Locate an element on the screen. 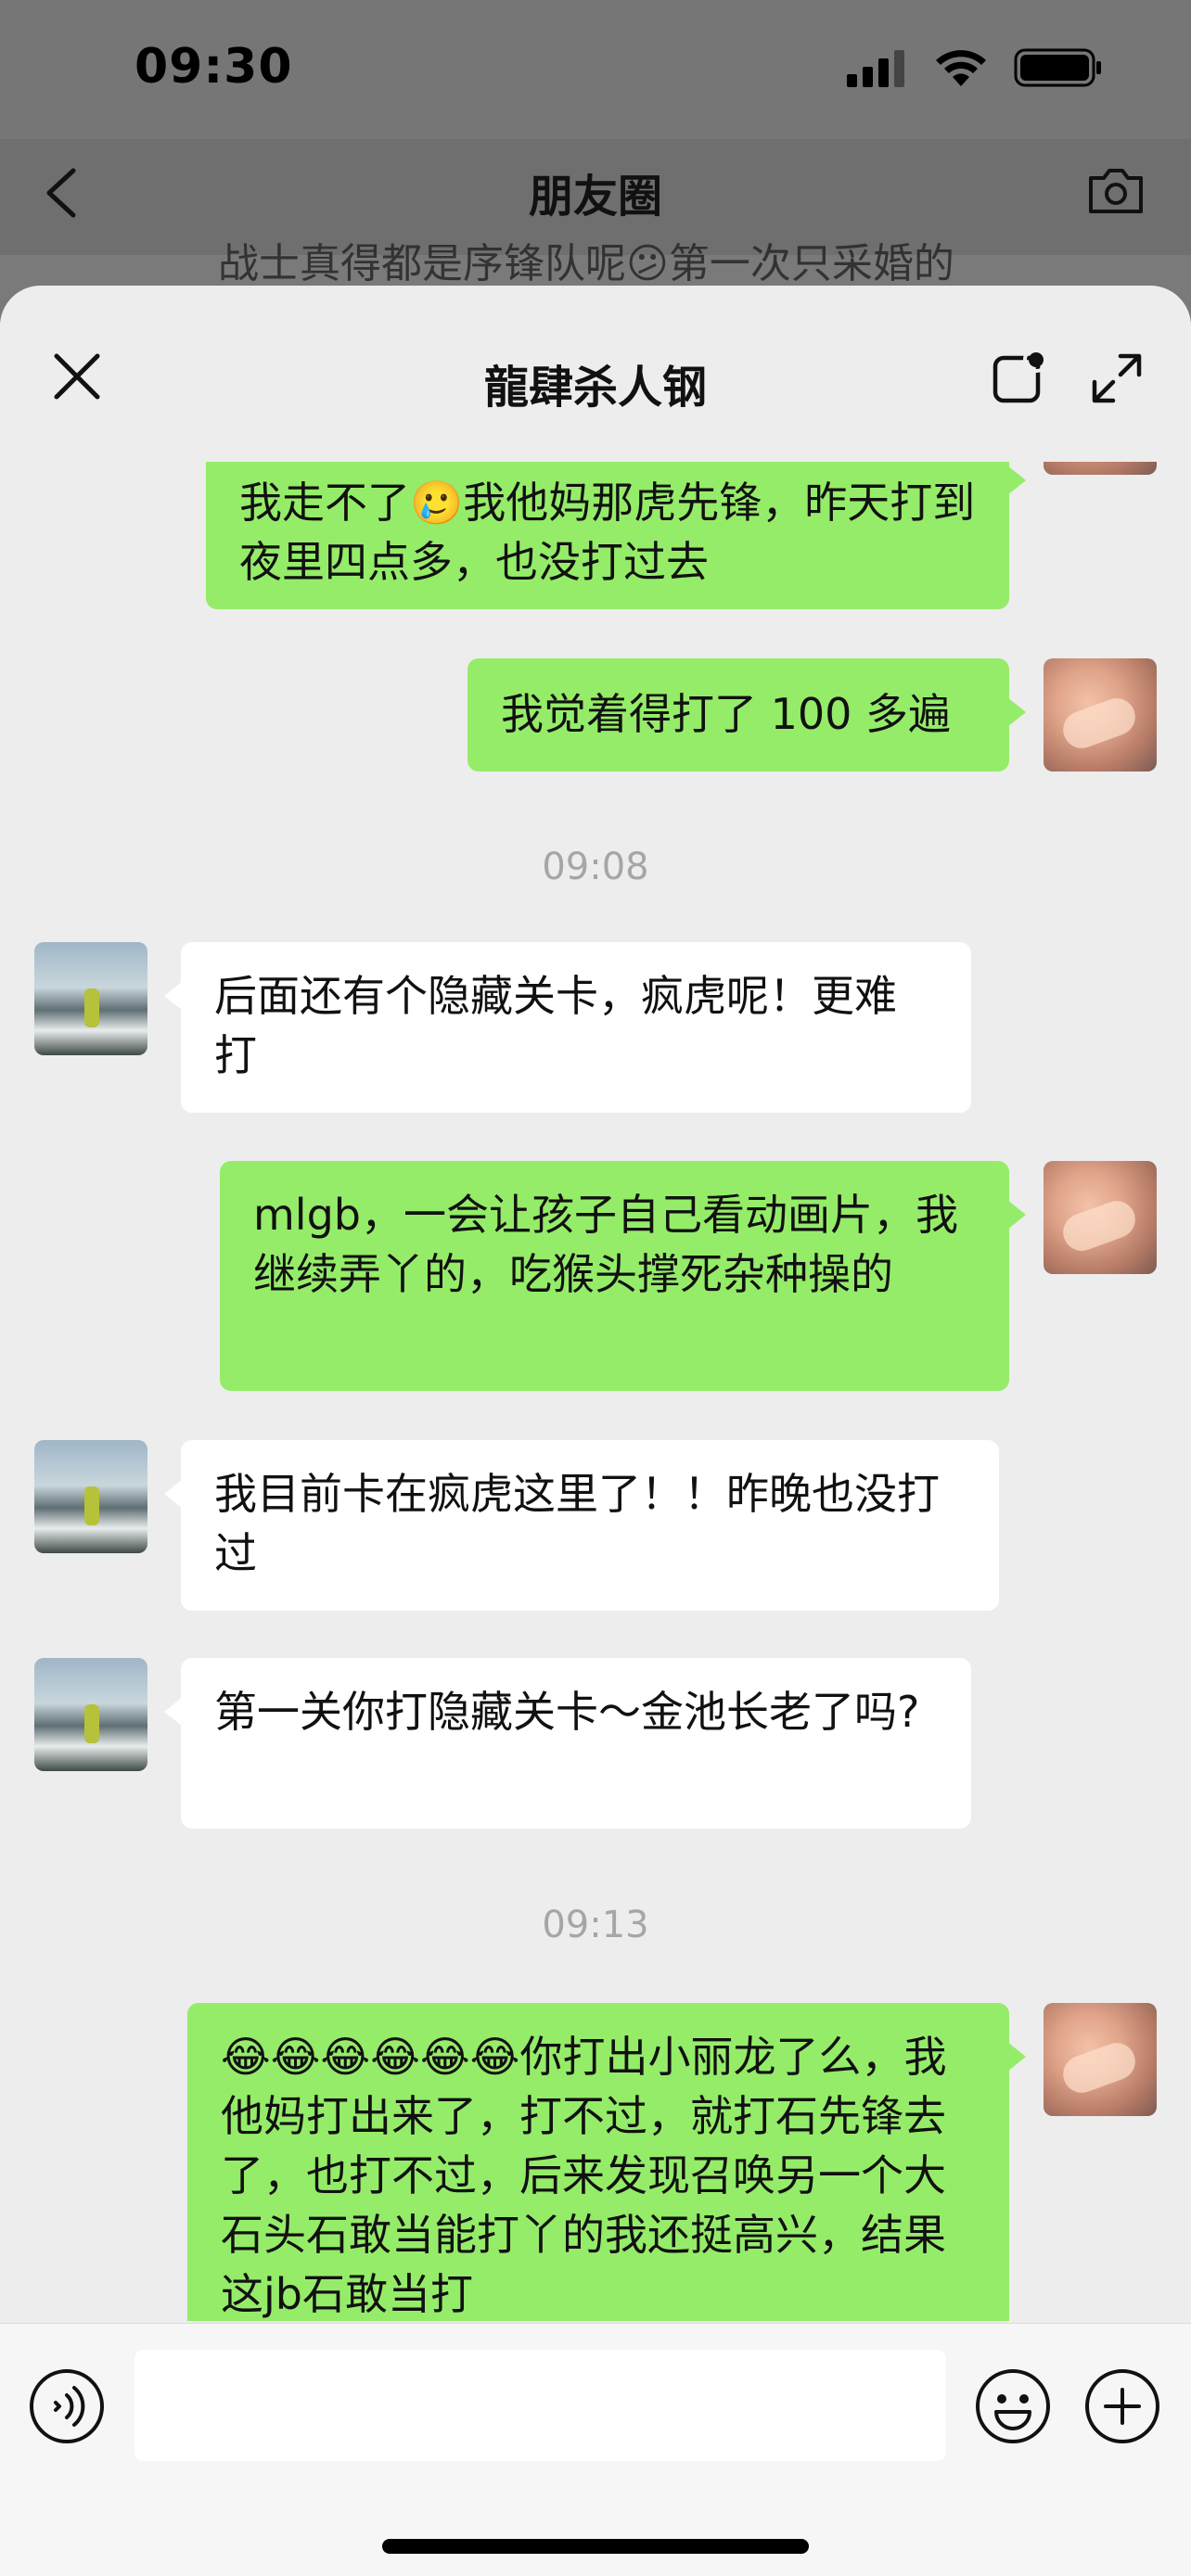  message-bubble-me: 我觉着得打了 100 多遍 is located at coordinates (746, 715).